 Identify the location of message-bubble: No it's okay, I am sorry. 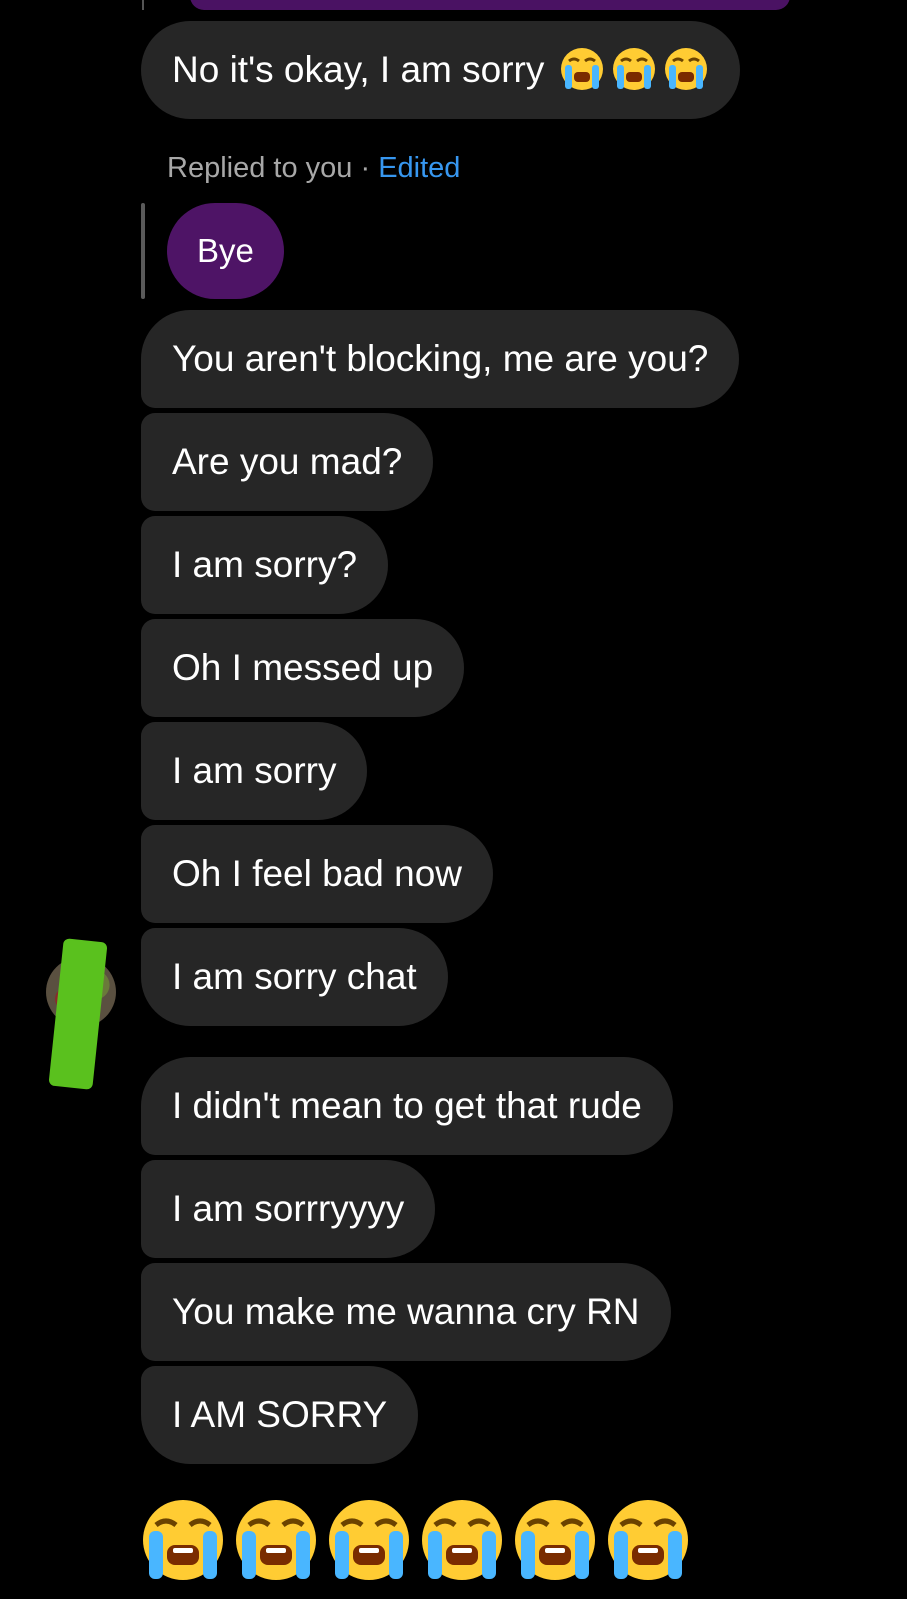
(440, 70).